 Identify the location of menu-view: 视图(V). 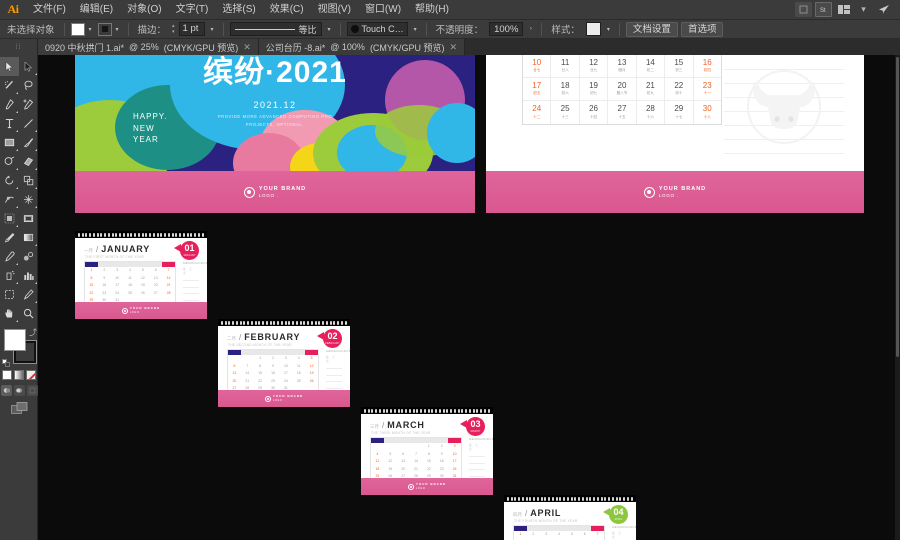
(334, 10).